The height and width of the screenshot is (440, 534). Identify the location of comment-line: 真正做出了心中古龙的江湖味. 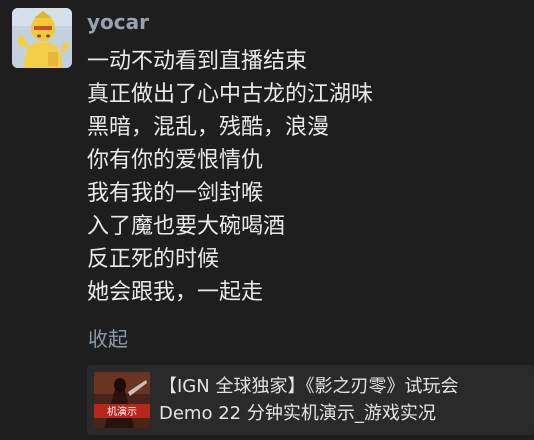
(230, 94).